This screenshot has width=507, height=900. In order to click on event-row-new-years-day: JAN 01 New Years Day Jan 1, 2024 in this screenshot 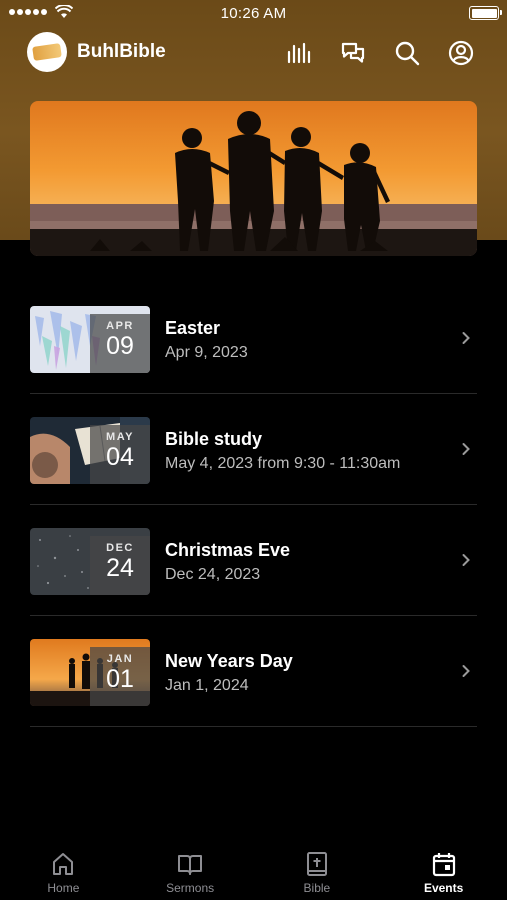, I will do `click(253, 671)`.